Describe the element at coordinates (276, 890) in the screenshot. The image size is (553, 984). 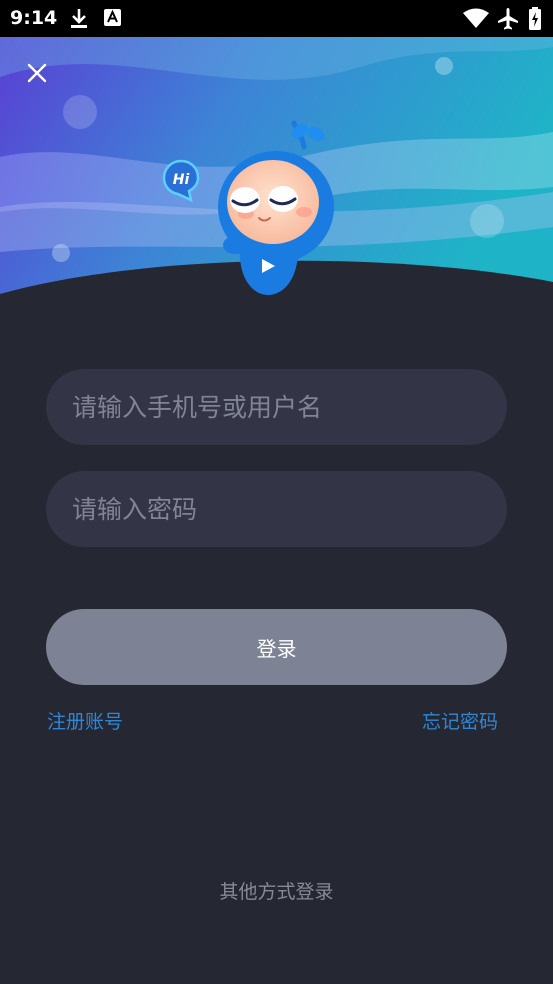
I see `other-login-methods: 其他方式登录` at that location.